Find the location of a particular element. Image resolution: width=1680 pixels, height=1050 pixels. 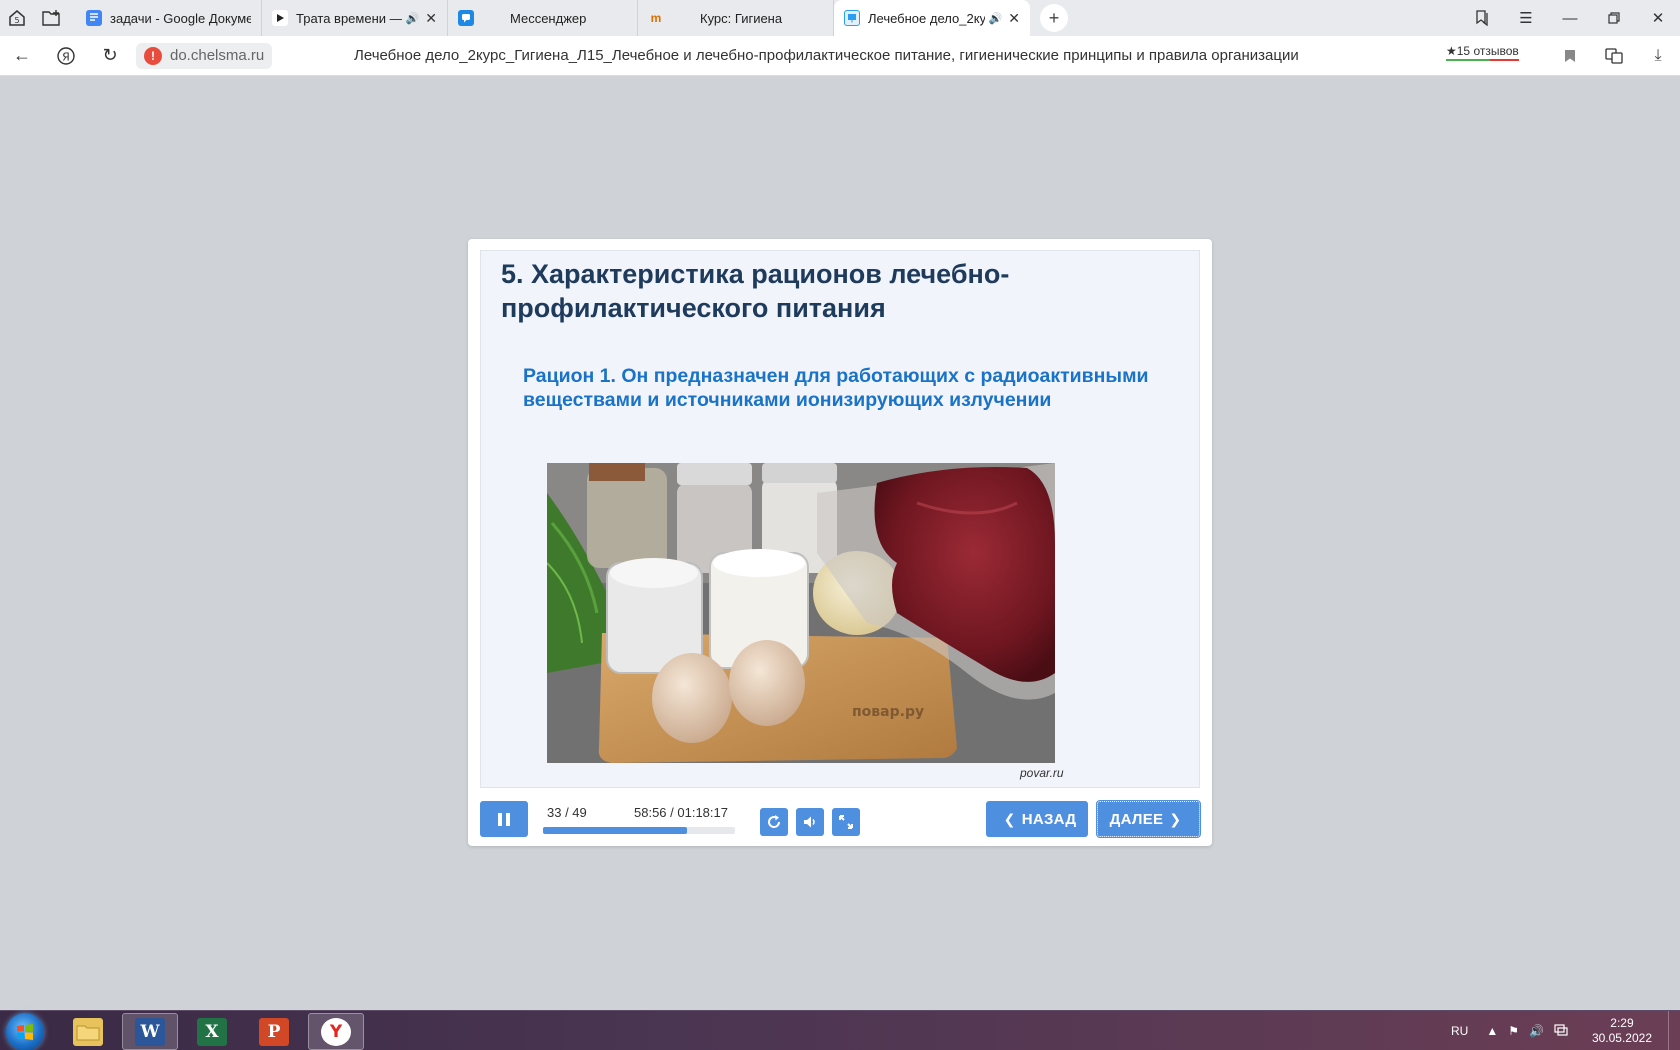

menu-icon: ☰ is located at coordinates (1526, 18).